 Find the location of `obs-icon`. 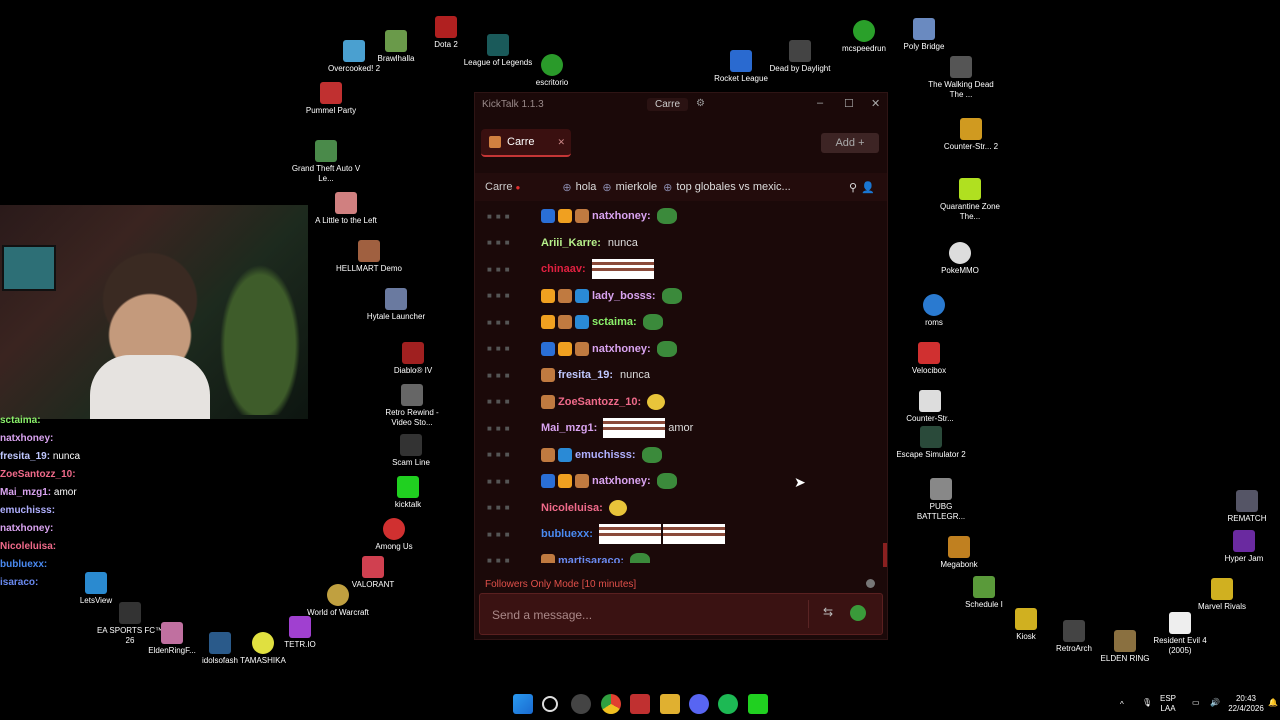

obs-icon is located at coordinates (581, 704).